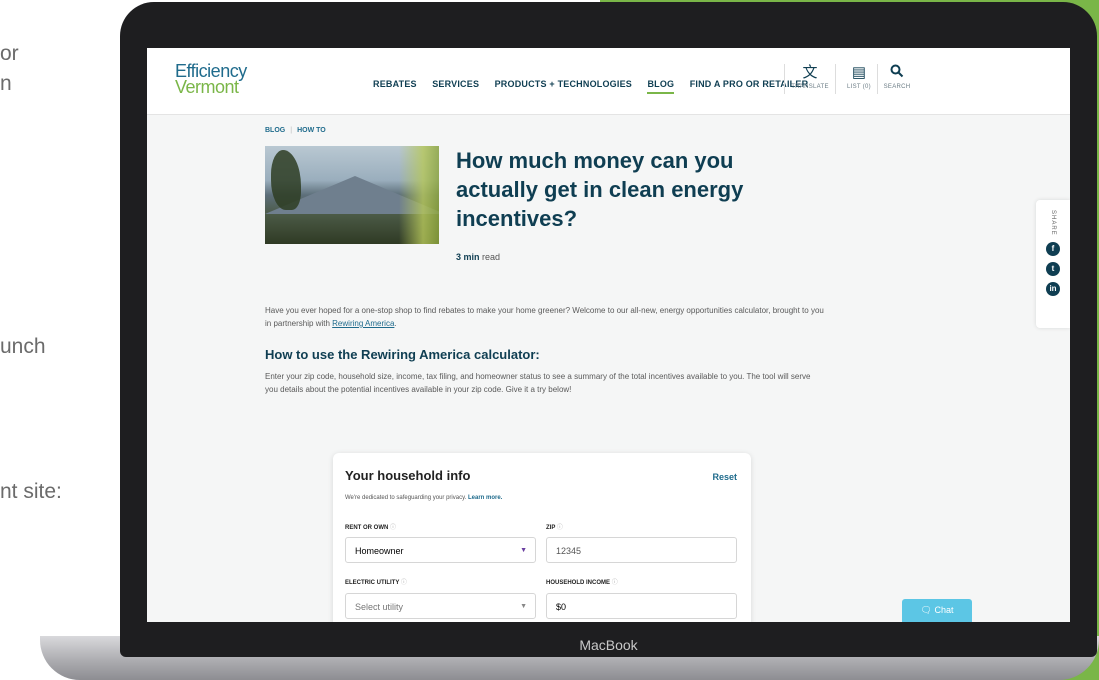  Describe the element at coordinates (641, 606) in the screenshot. I see `household-income-input: $0` at that location.